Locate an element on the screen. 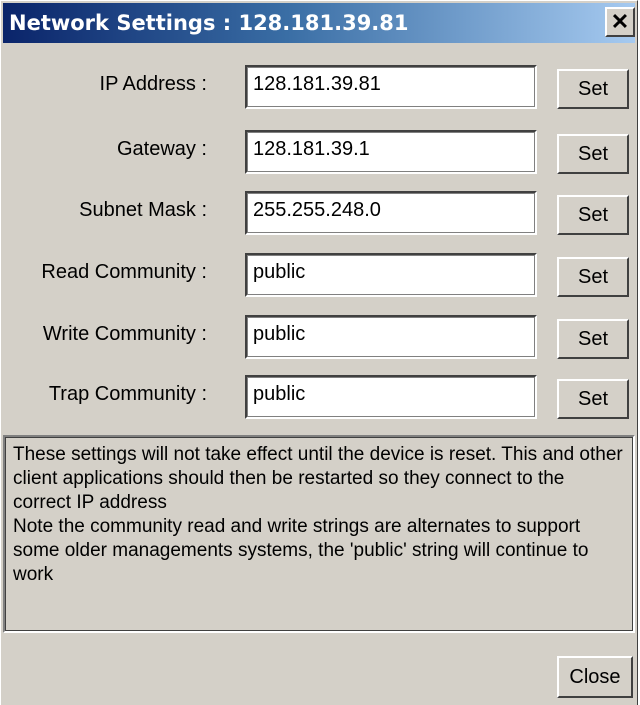  set-read-community-button: Set is located at coordinates (593, 277).